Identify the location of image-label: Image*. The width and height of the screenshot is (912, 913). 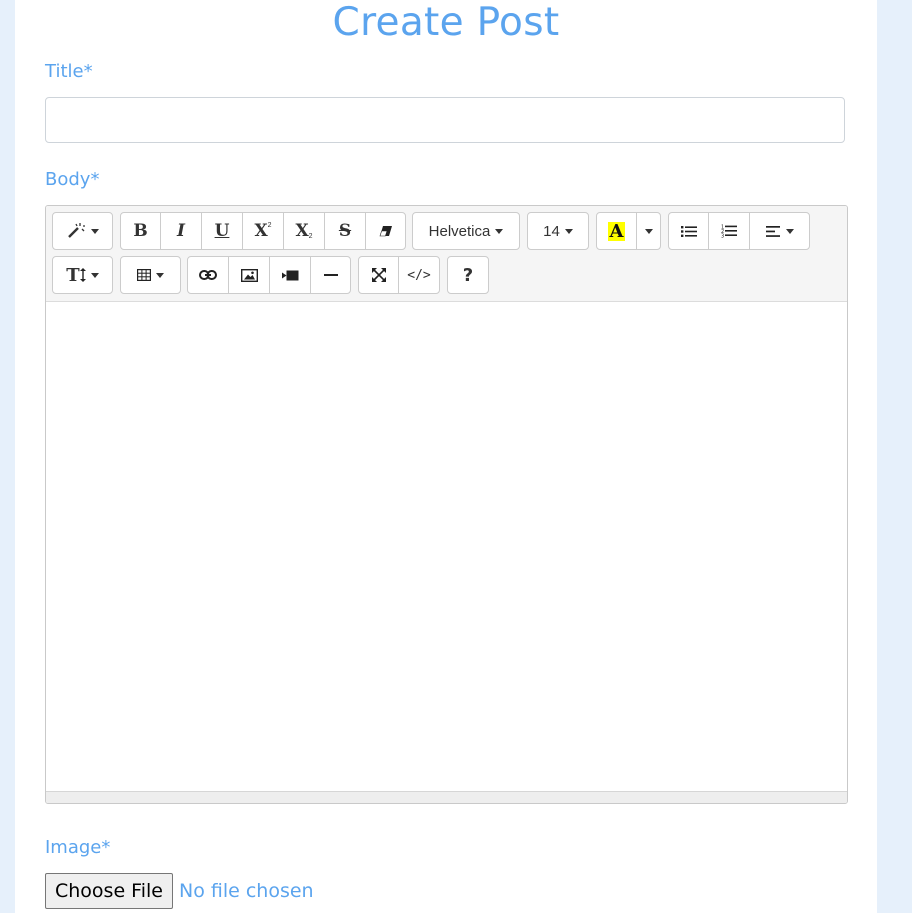
(78, 847).